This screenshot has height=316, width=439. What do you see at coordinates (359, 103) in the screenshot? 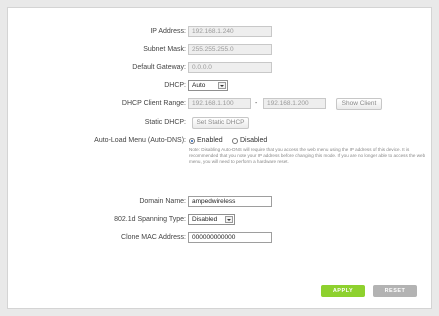
I see `show-client-button: Show Client` at bounding box center [359, 103].